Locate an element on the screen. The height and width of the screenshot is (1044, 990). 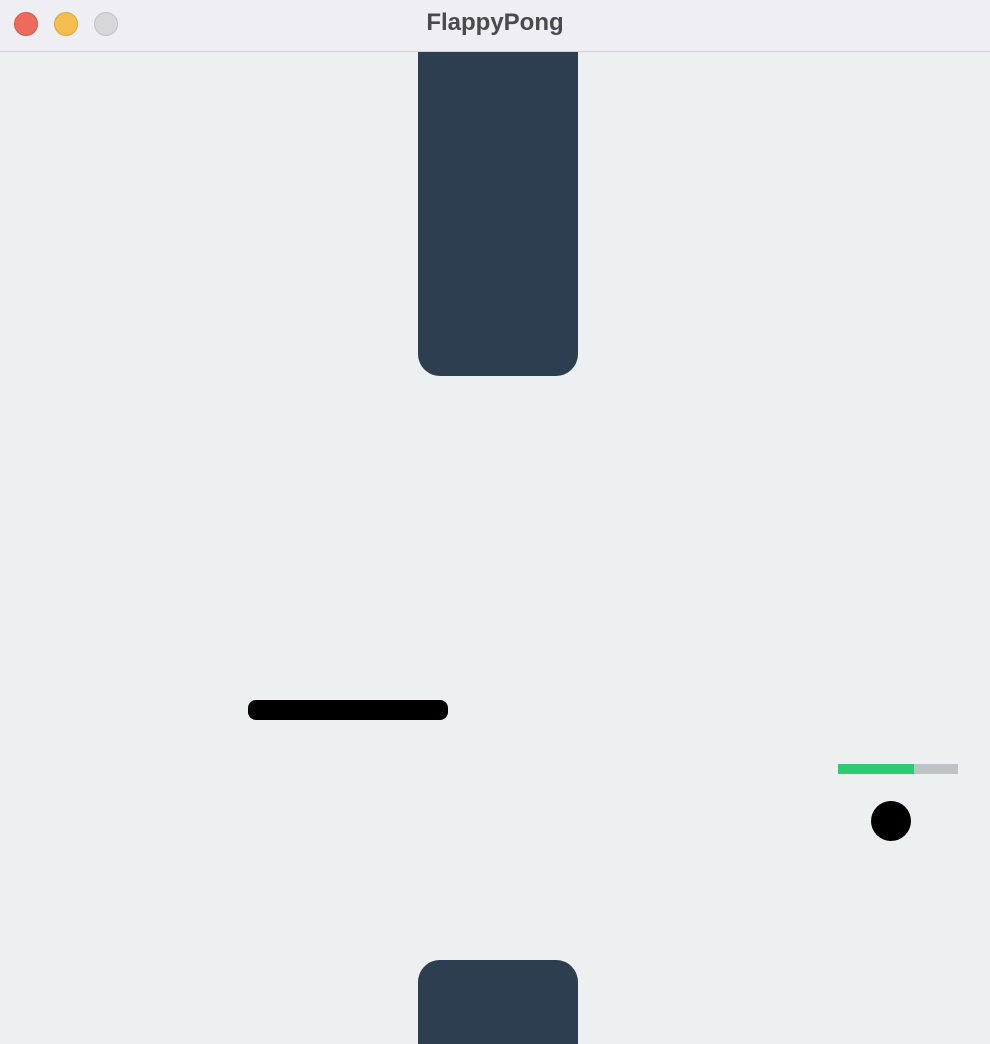
bottom-pipe is located at coordinates (498, 1002).